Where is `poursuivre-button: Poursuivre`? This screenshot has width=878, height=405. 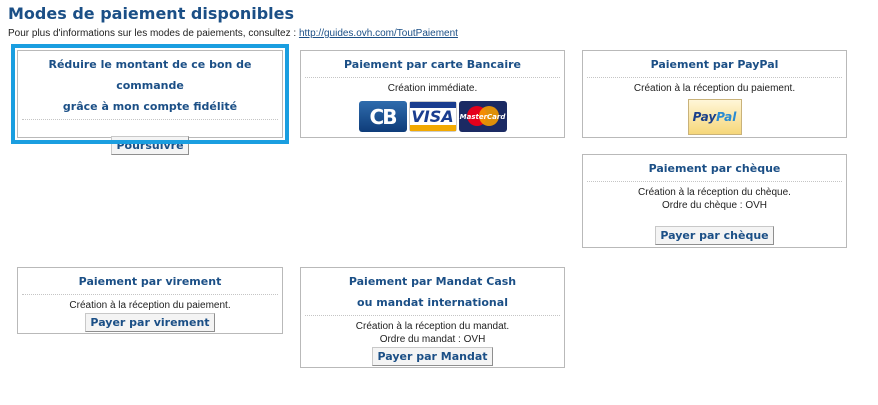
poursuivre-button: Poursuivre is located at coordinates (150, 145).